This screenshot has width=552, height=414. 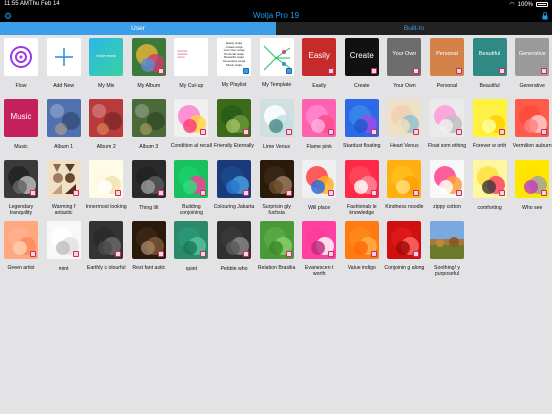 I want to click on mix-tile: Album 3, so click(x=149, y=124).